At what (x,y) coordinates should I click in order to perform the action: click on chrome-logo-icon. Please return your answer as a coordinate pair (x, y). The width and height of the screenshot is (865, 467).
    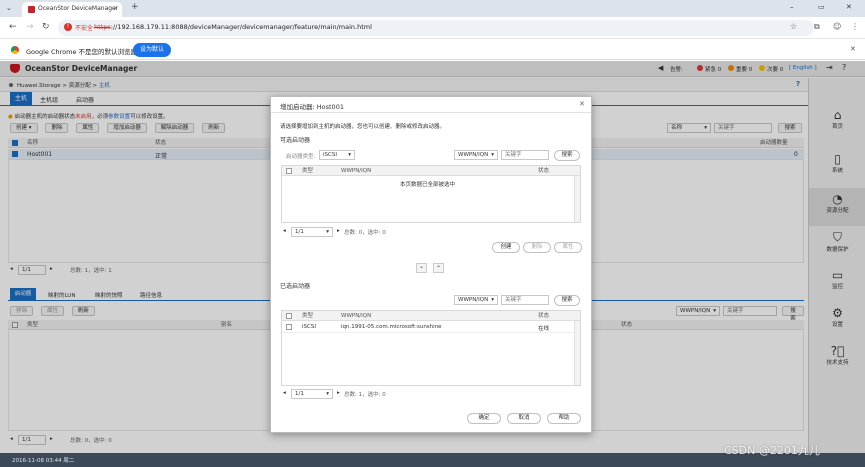
    Looking at the image, I should click on (15, 50).